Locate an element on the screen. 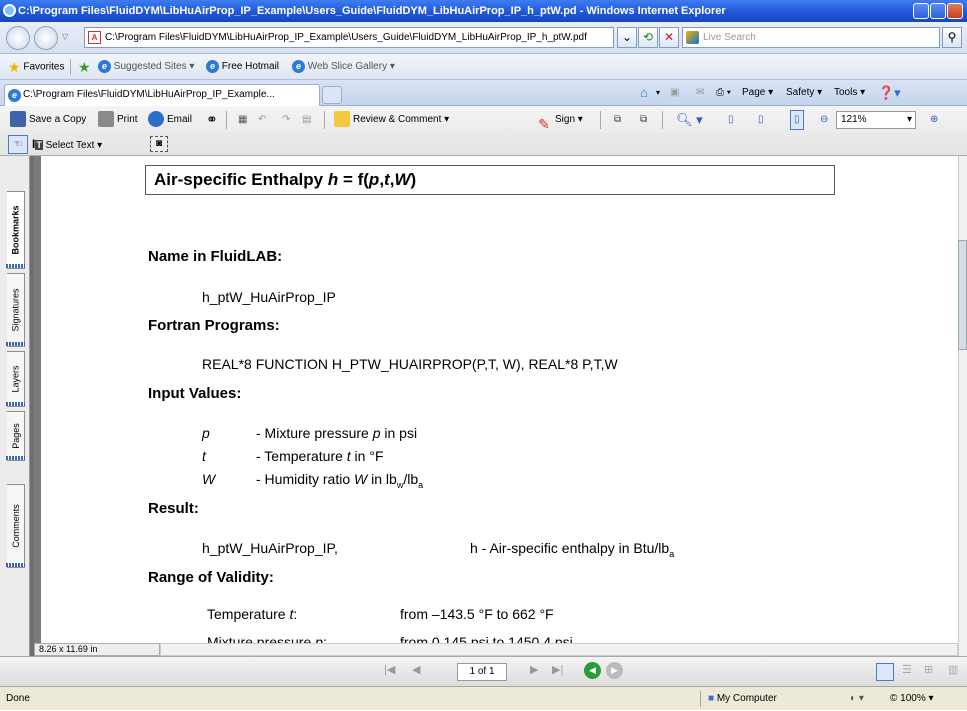 This screenshot has height=711, width=967. go-forward-view-icon: ▶ is located at coordinates (614, 670).